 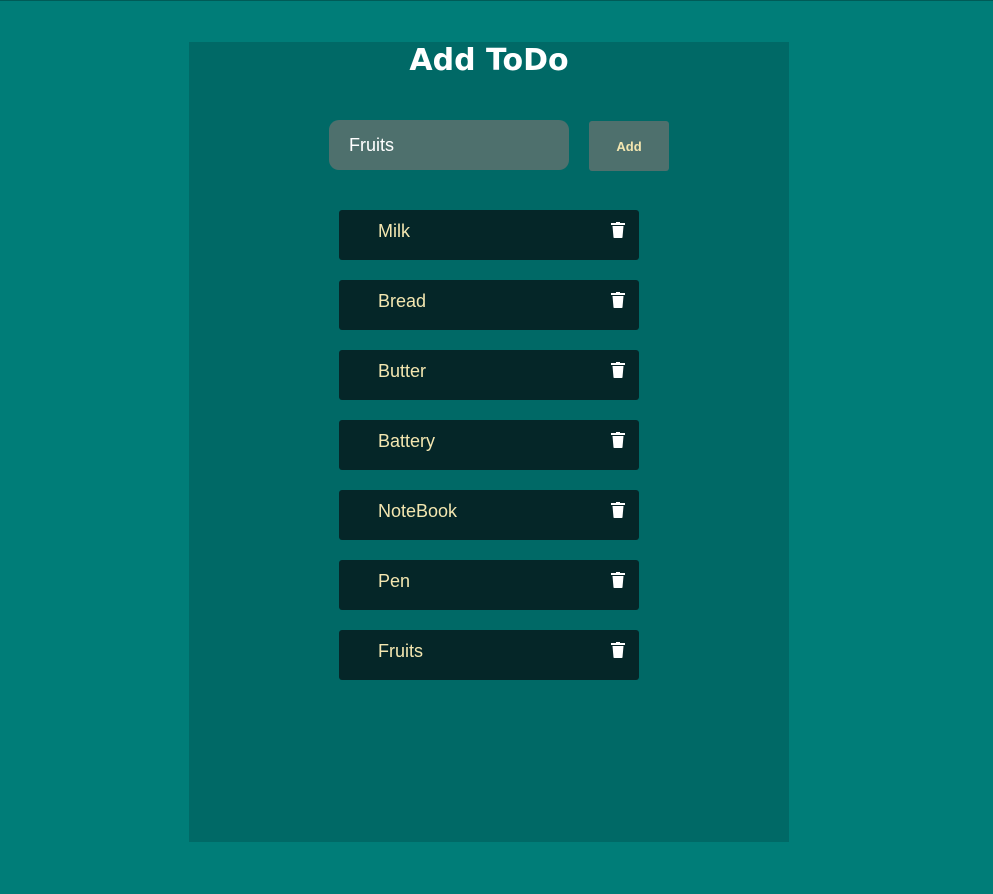 I want to click on todo-item-text: Battery, so click(x=407, y=441).